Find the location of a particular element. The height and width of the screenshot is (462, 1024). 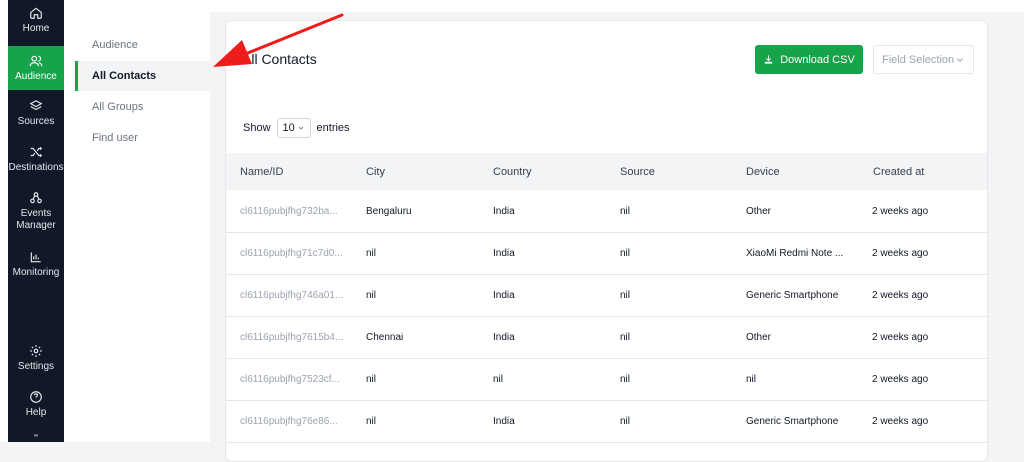

home-icon is located at coordinates (36, 13).